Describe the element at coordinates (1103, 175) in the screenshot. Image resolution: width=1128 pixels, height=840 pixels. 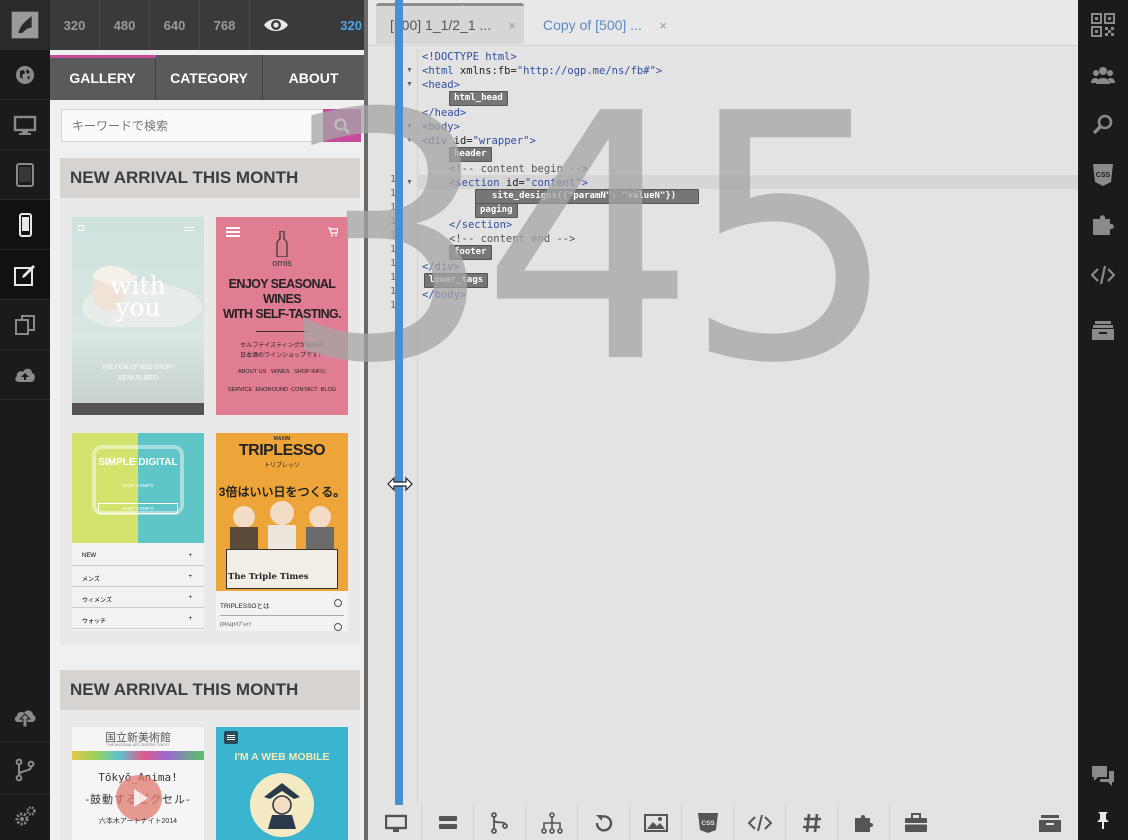
I see `css-button-right: CSS` at that location.